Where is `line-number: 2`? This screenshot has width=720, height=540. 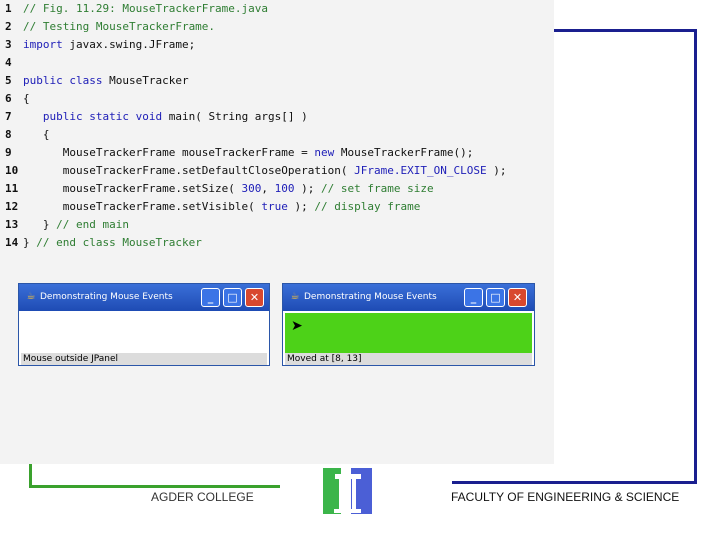 line-number: 2 is located at coordinates (8, 26).